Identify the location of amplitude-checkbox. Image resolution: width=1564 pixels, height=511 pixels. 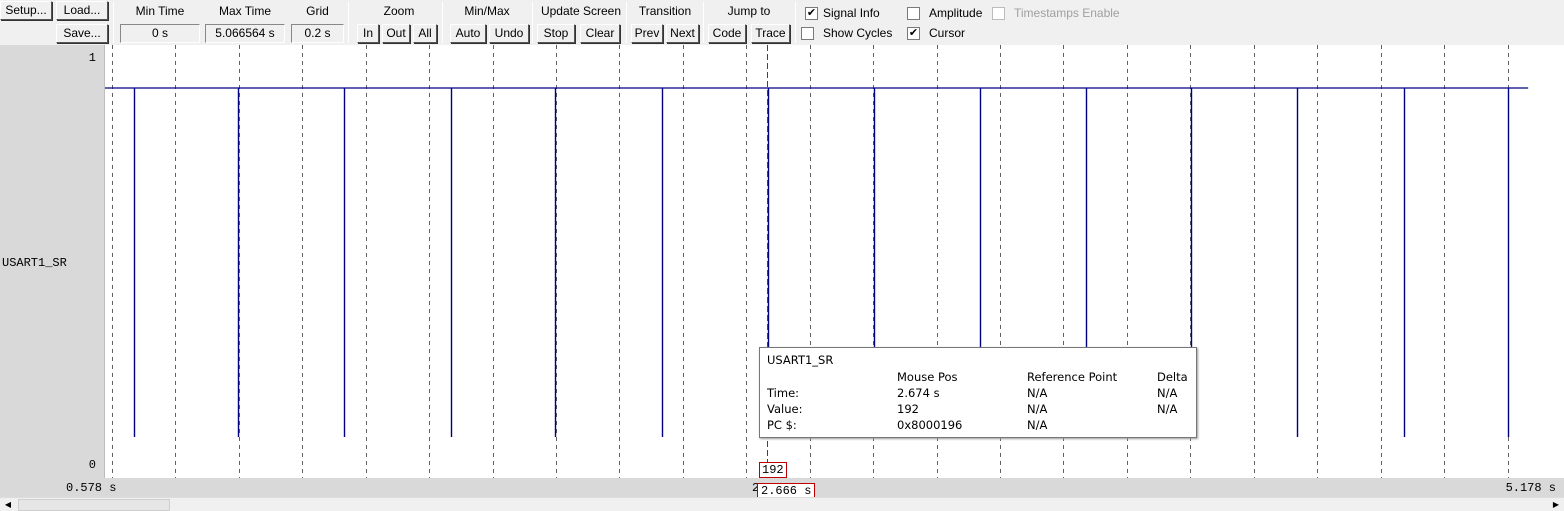
(913, 13).